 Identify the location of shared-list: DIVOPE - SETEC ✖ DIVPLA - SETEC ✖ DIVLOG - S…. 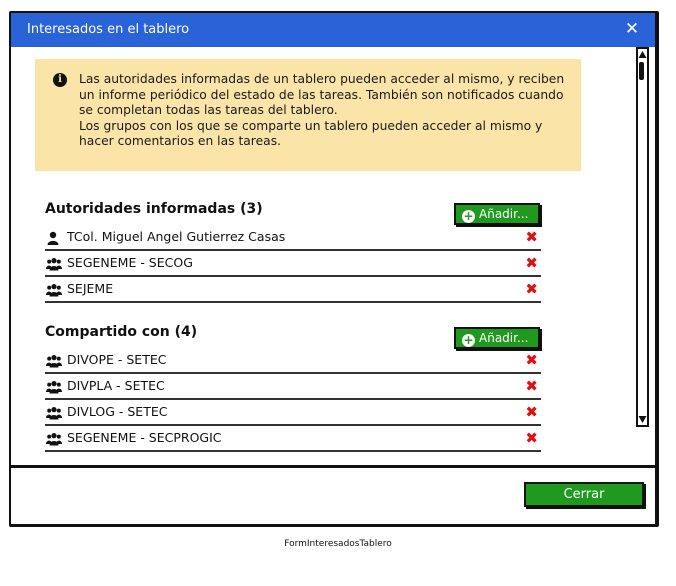
(293, 400).